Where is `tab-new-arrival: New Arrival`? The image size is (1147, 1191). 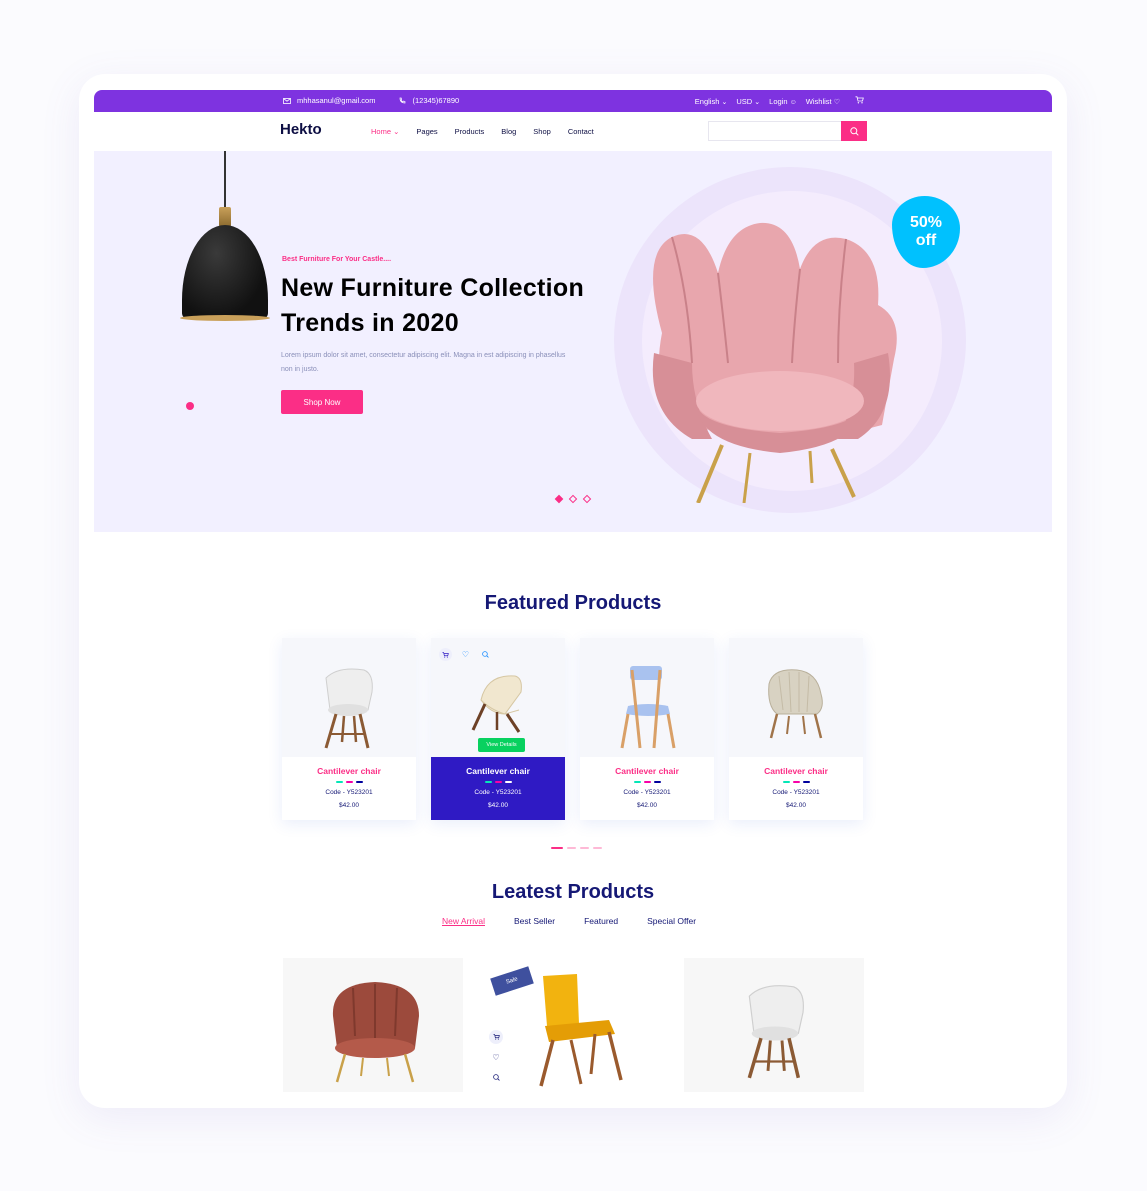 tab-new-arrival: New Arrival is located at coordinates (463, 921).